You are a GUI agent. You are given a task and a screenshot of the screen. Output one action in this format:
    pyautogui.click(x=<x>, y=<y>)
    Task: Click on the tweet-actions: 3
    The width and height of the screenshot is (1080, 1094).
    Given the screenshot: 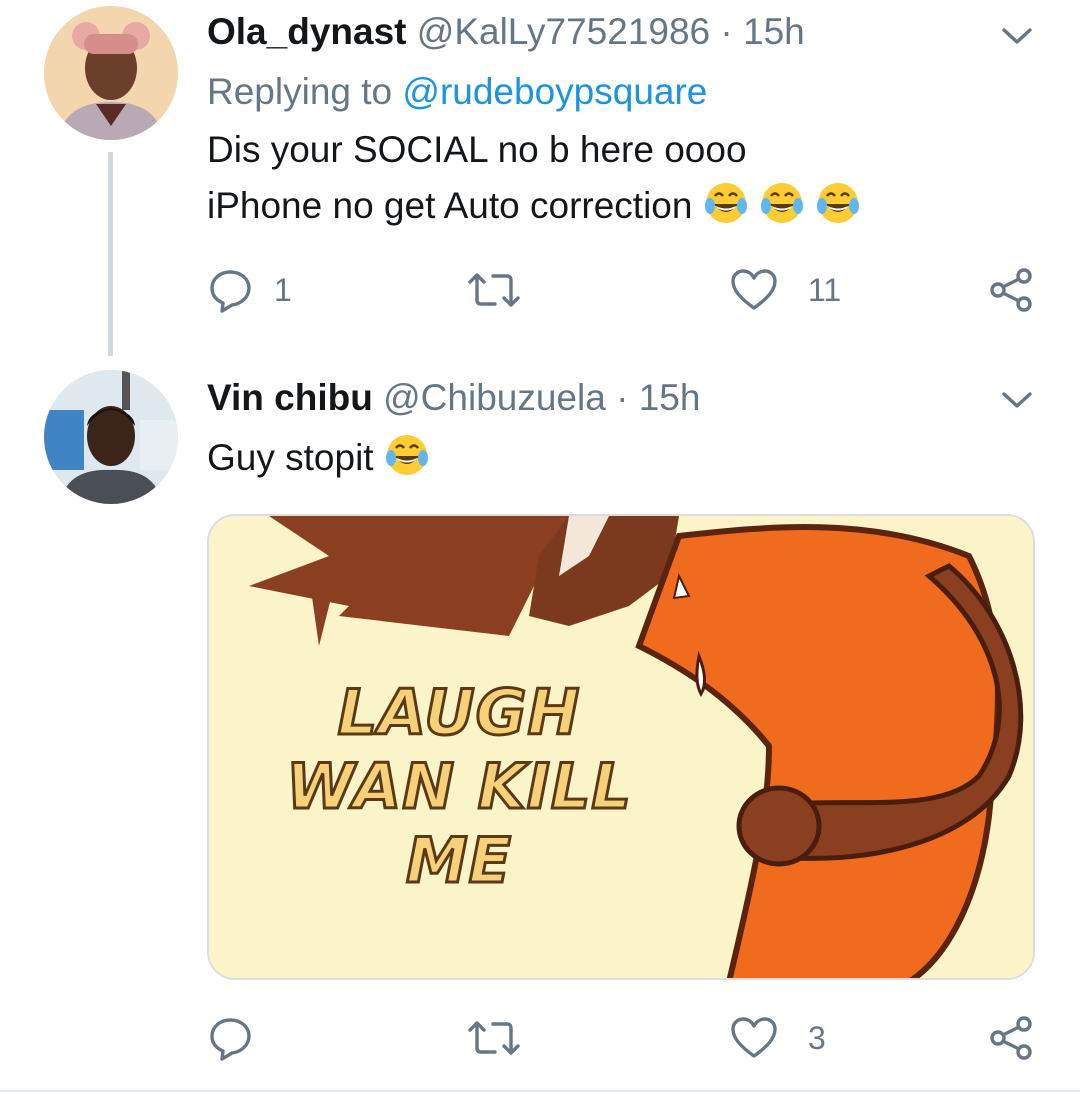 What is the action you would take?
    pyautogui.click(x=540, y=1038)
    